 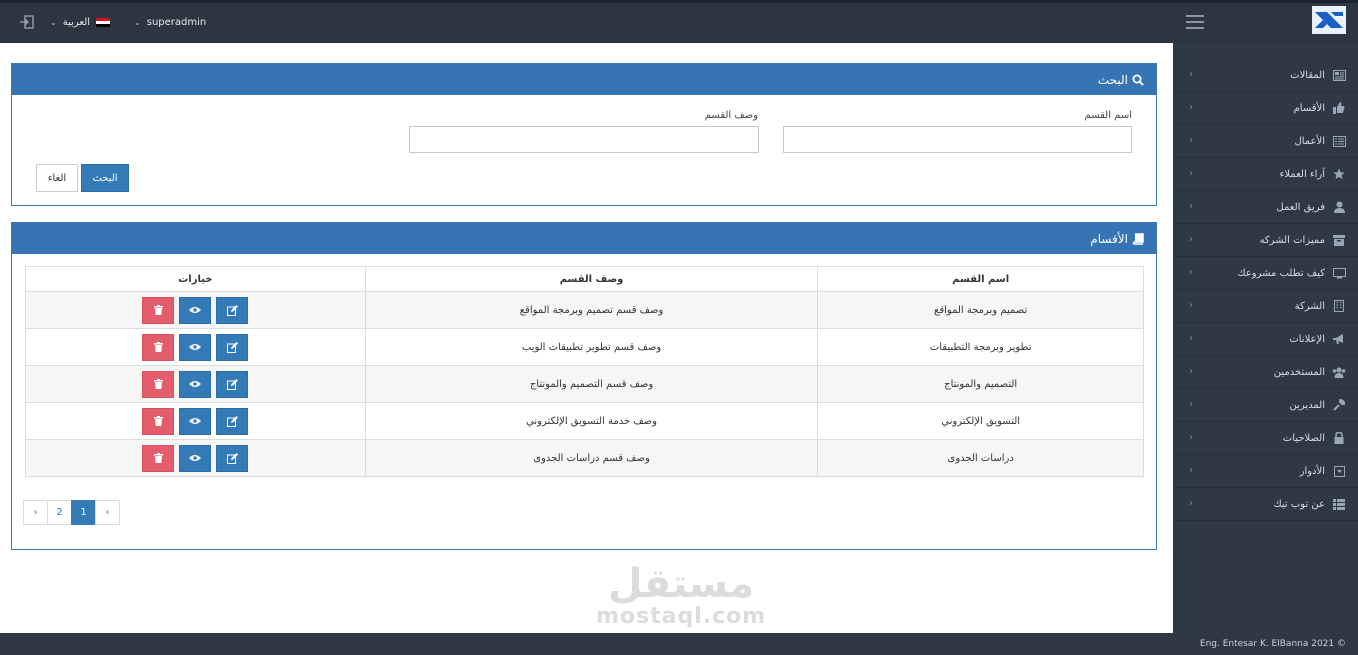 I want to click on sections-panel-header: الأقسام, so click(x=584, y=238).